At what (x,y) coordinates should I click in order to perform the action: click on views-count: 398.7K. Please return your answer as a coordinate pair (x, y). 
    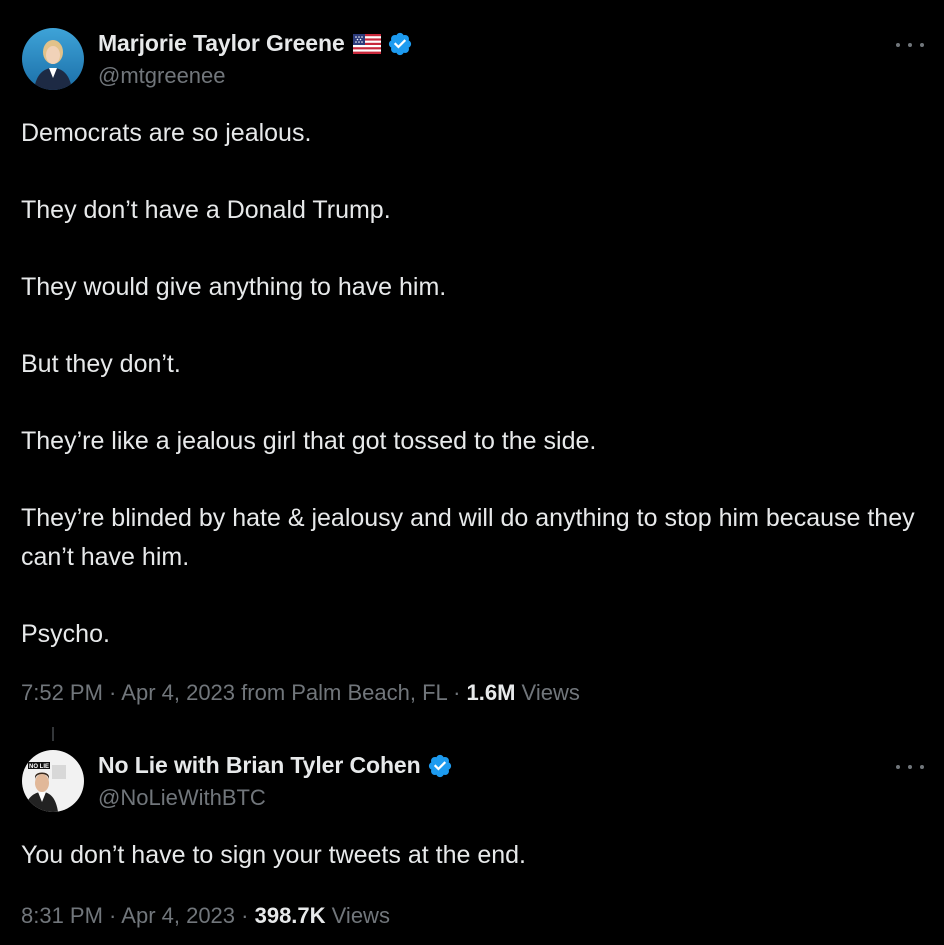
    Looking at the image, I should click on (290, 915).